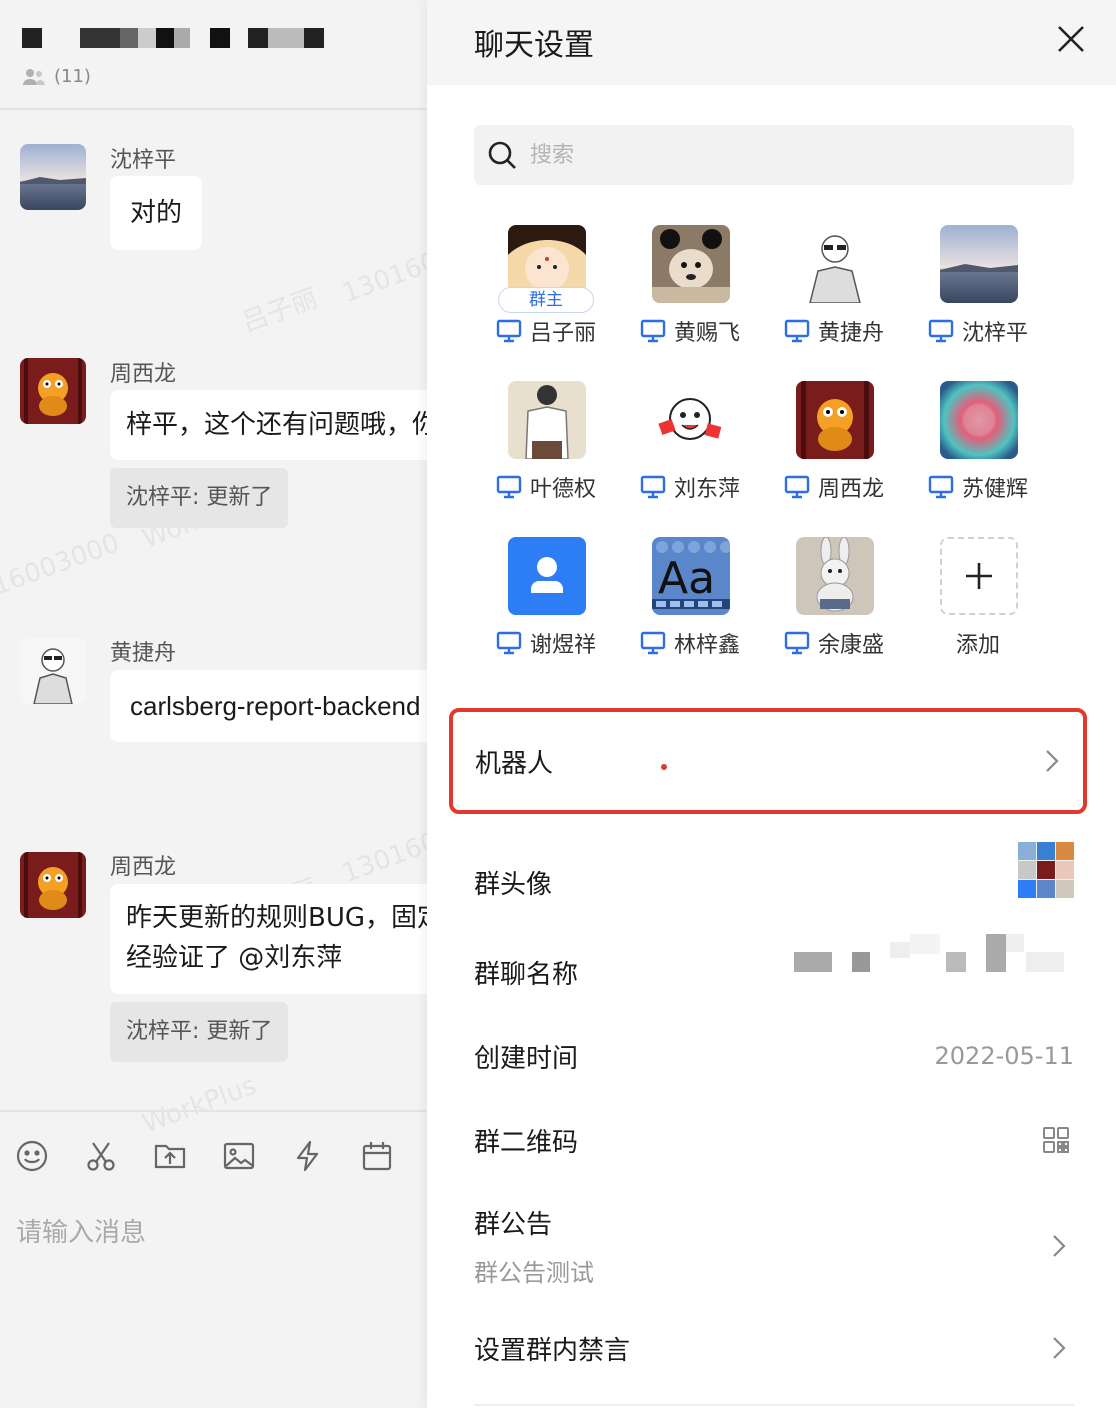 The width and height of the screenshot is (1116, 1408). What do you see at coordinates (173, 38) in the screenshot?
I see `chat-title-blurred` at bounding box center [173, 38].